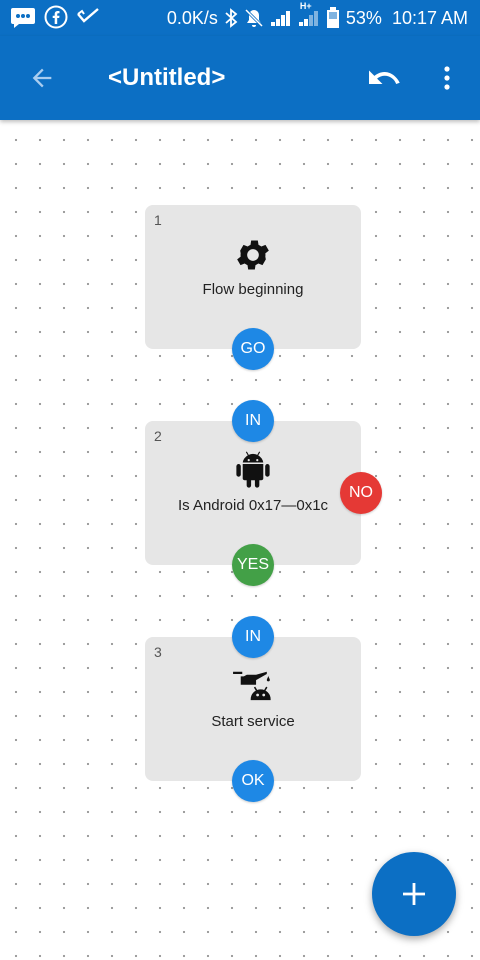 This screenshot has width=480, height=960. Describe the element at coordinates (158, 220) in the screenshot. I see `block-number: 1` at that location.